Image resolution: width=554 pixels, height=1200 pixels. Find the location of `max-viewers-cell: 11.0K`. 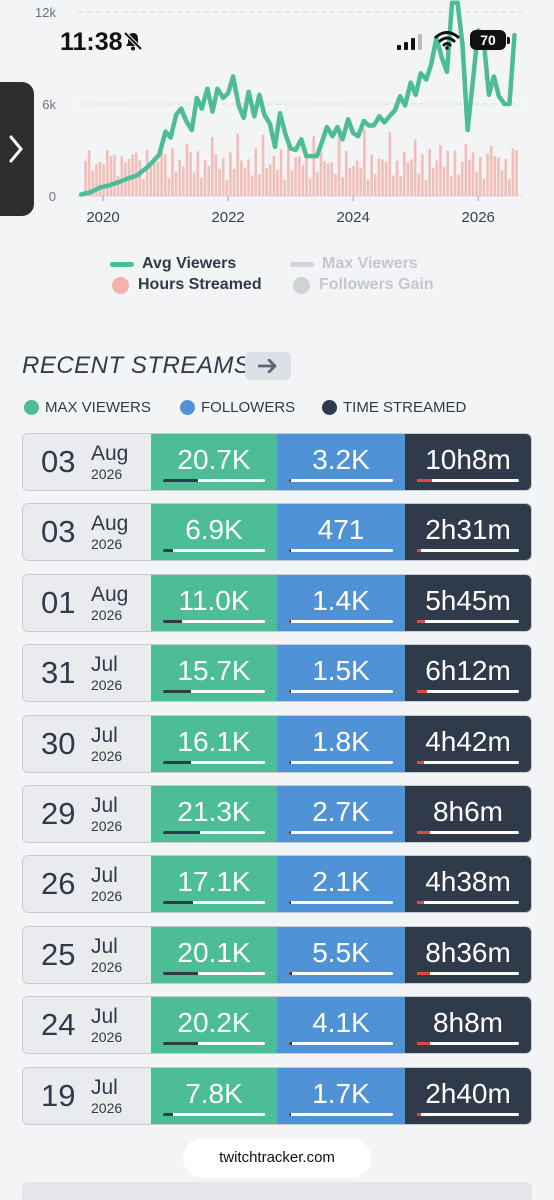

max-viewers-cell: 11.0K is located at coordinates (214, 602).